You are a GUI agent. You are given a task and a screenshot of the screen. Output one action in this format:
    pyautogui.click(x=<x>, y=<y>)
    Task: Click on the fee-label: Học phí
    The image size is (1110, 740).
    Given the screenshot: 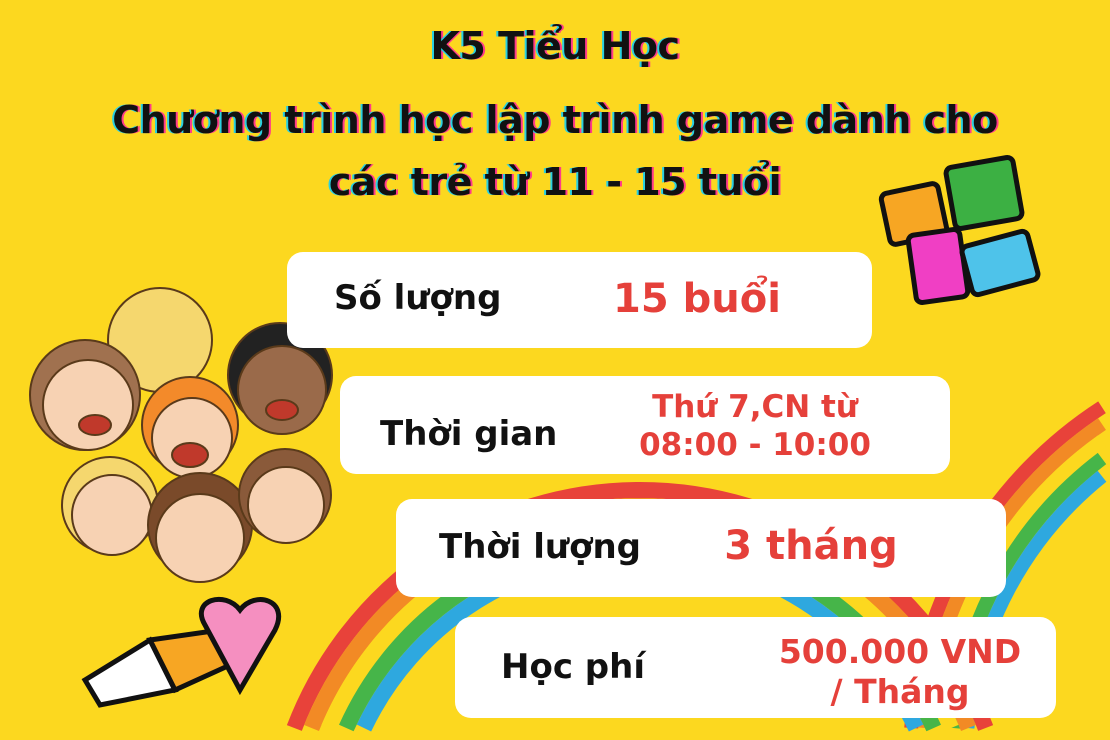 What is the action you would take?
    pyautogui.click(x=573, y=667)
    